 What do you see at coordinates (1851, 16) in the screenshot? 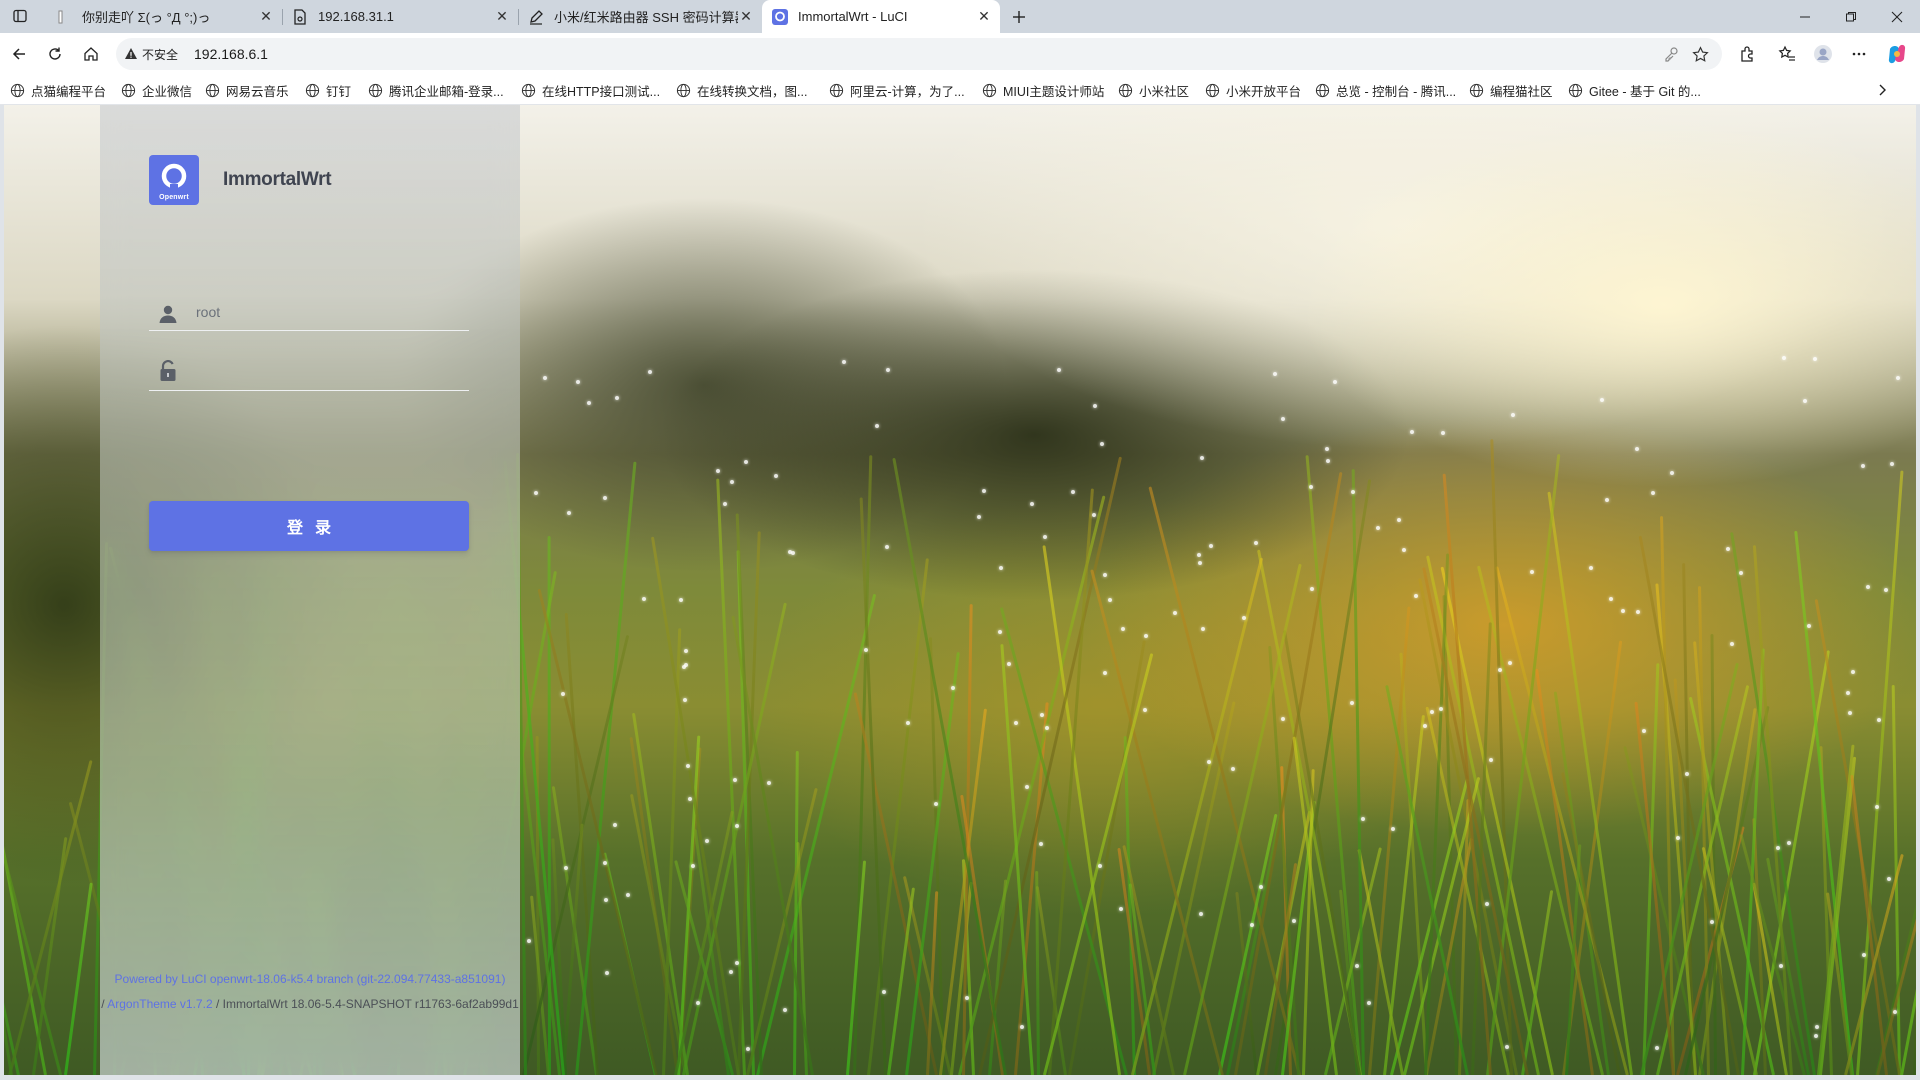
I see `restore-button` at bounding box center [1851, 16].